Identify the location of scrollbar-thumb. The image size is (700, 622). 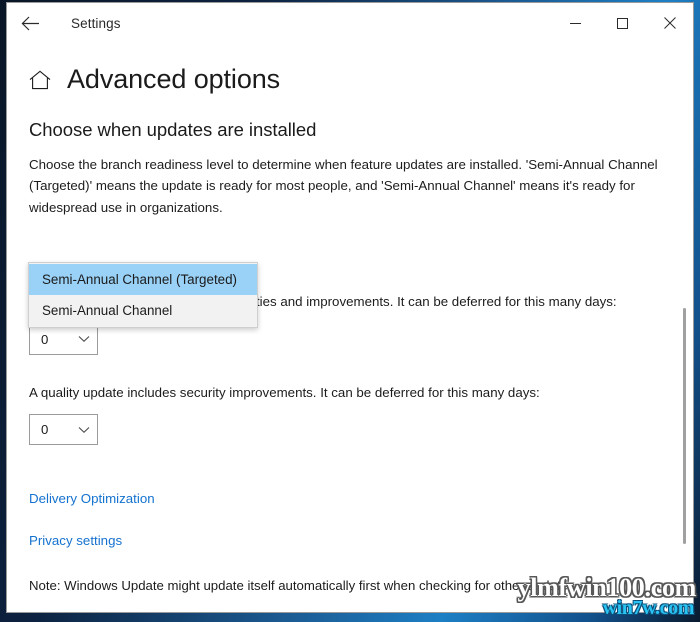
(684, 426).